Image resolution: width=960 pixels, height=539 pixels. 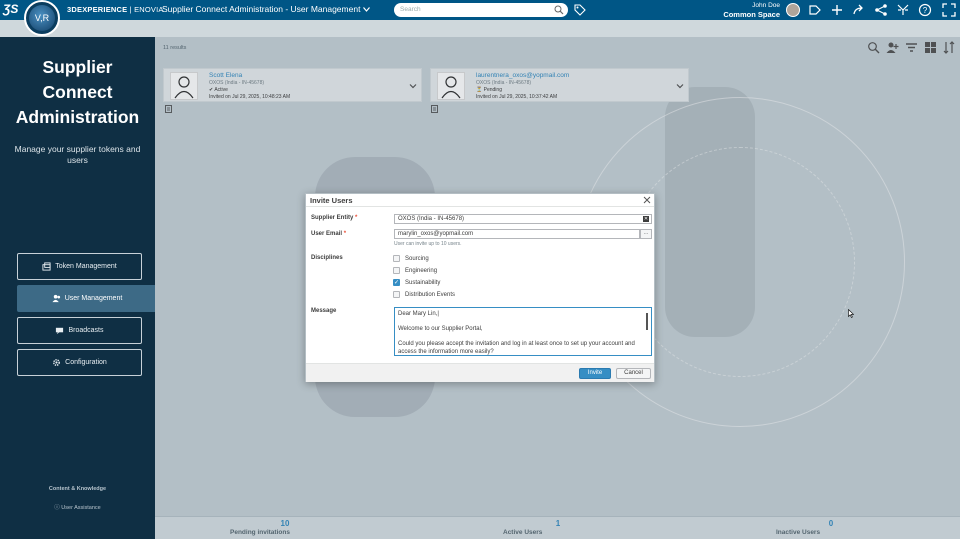 What do you see at coordinates (79, 330) in the screenshot?
I see `nav-broadcasts: Broadcasts` at bounding box center [79, 330].